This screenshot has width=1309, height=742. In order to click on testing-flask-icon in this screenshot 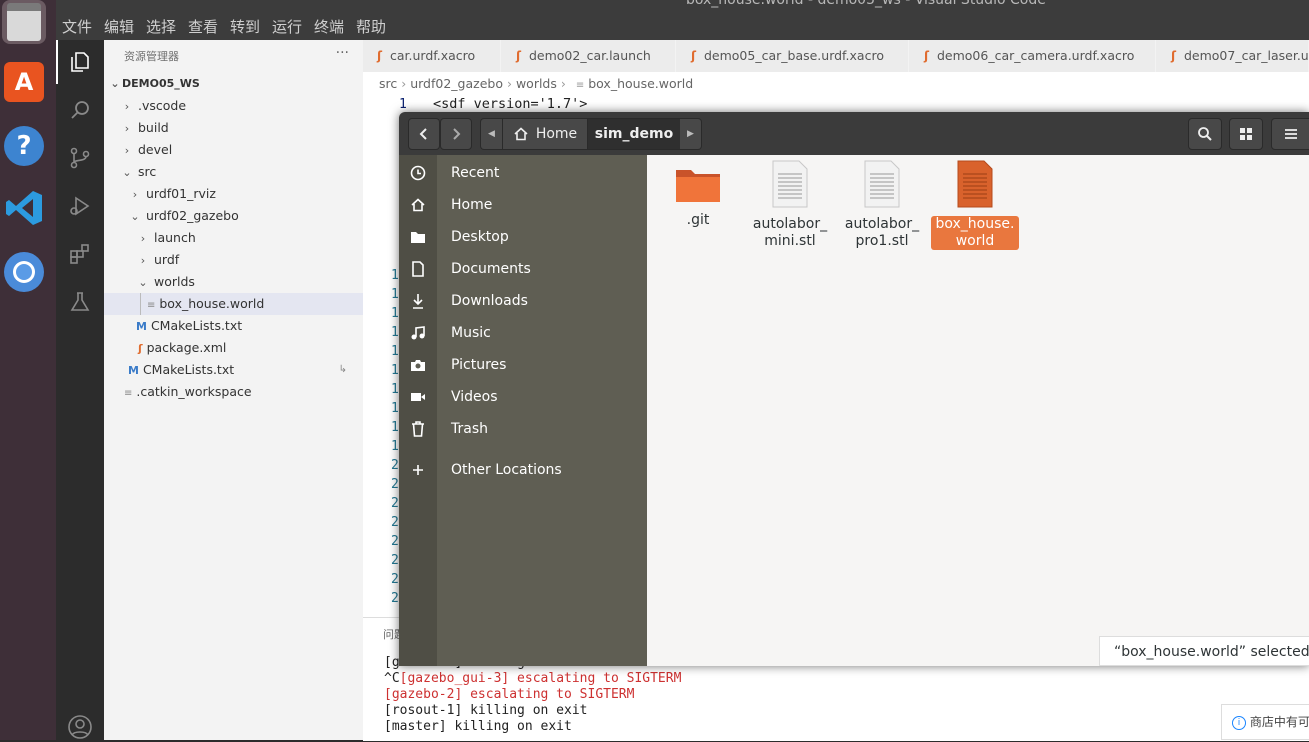, I will do `click(80, 302)`.